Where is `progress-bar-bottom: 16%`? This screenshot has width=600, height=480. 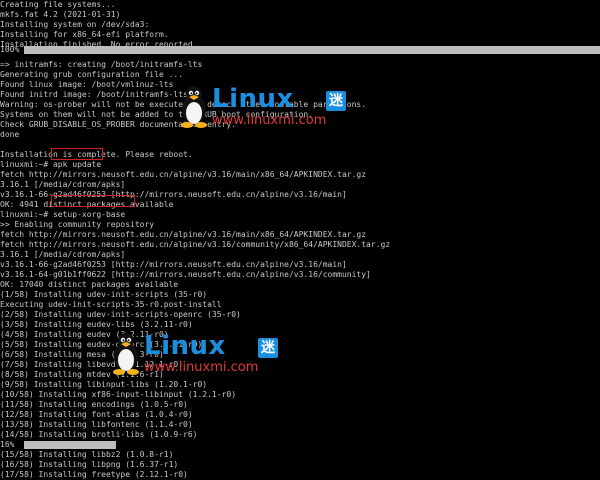 progress-bar-bottom: 16% is located at coordinates (300, 445).